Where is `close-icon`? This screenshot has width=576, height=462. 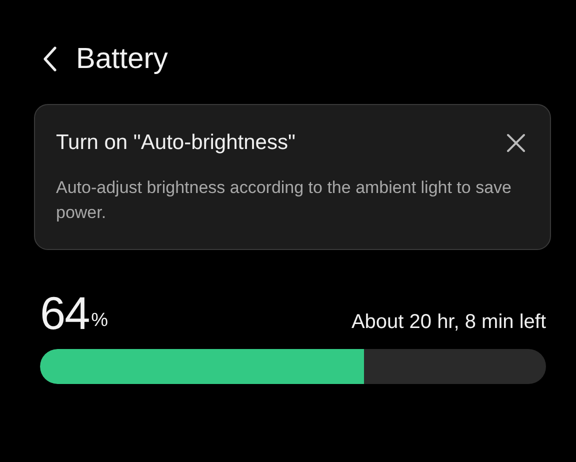 close-icon is located at coordinates (516, 143).